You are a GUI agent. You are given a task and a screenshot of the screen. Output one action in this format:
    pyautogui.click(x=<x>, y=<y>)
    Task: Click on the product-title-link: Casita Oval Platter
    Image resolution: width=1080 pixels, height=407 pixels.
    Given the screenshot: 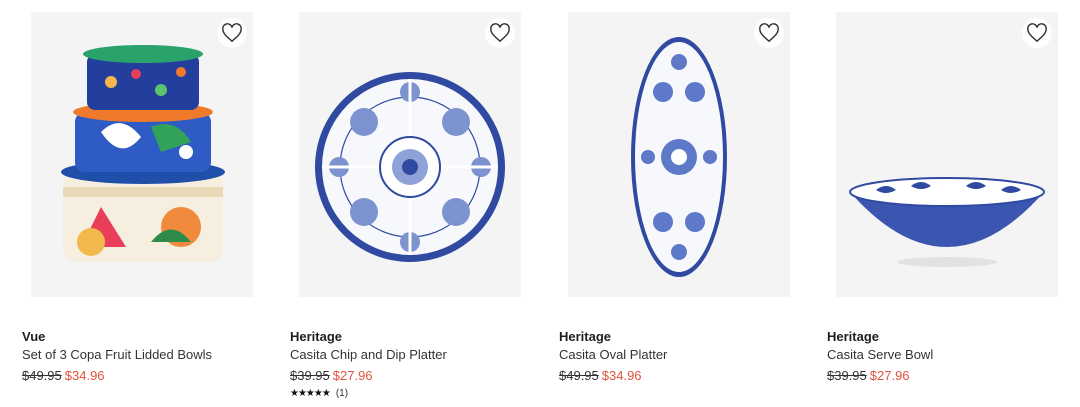 What is the action you would take?
    pyautogui.click(x=613, y=354)
    